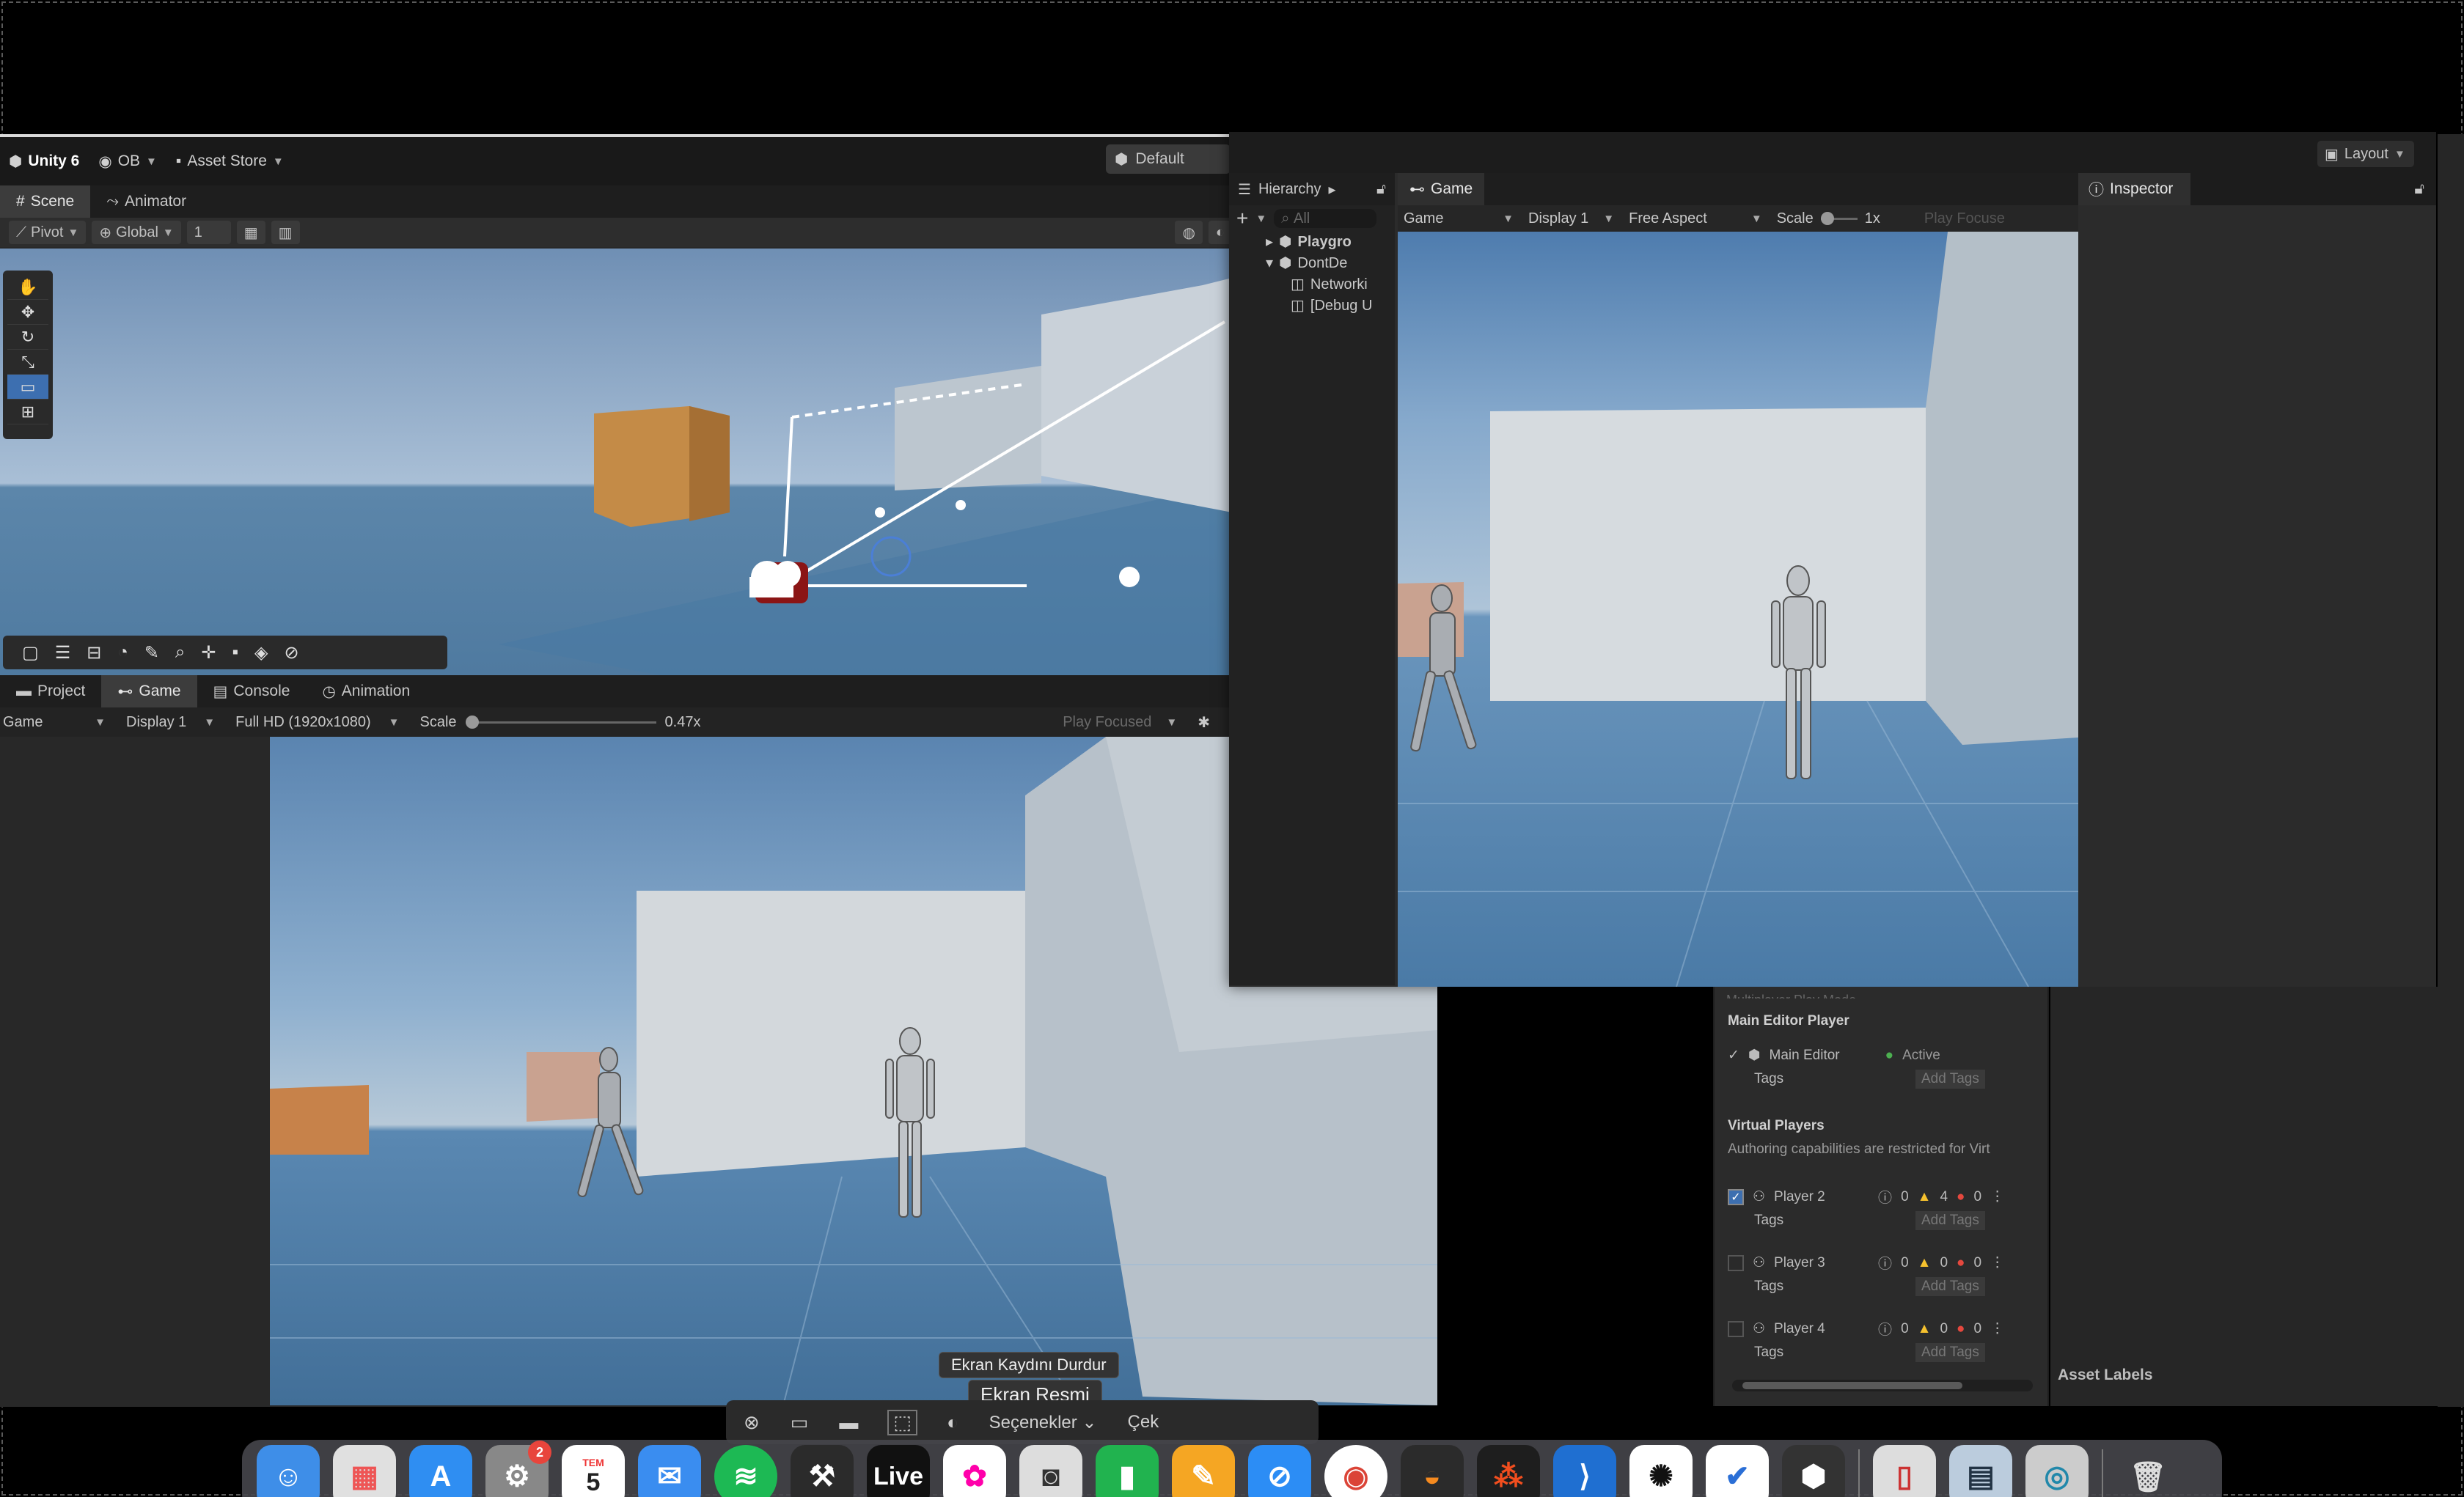  I want to click on check-icon: ✓, so click(1733, 1055).